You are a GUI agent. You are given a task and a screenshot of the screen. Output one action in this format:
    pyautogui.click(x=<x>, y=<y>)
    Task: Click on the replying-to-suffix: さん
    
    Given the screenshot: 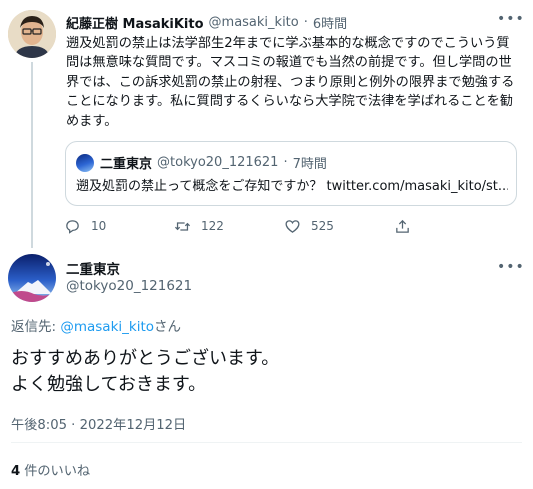 What is the action you would take?
    pyautogui.click(x=168, y=327)
    